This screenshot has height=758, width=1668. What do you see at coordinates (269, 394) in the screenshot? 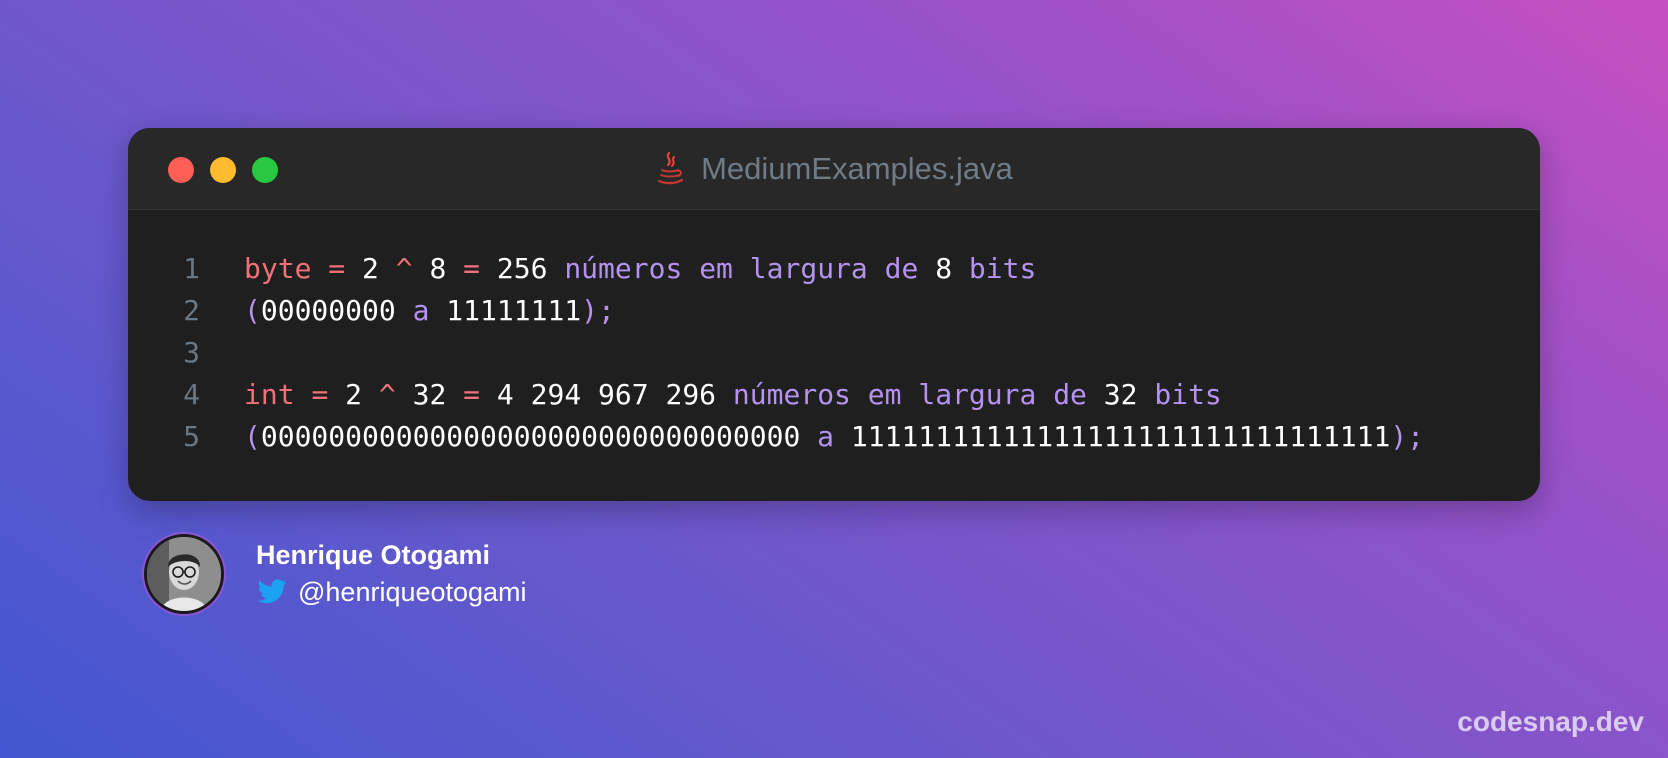
I see `code-token: int` at bounding box center [269, 394].